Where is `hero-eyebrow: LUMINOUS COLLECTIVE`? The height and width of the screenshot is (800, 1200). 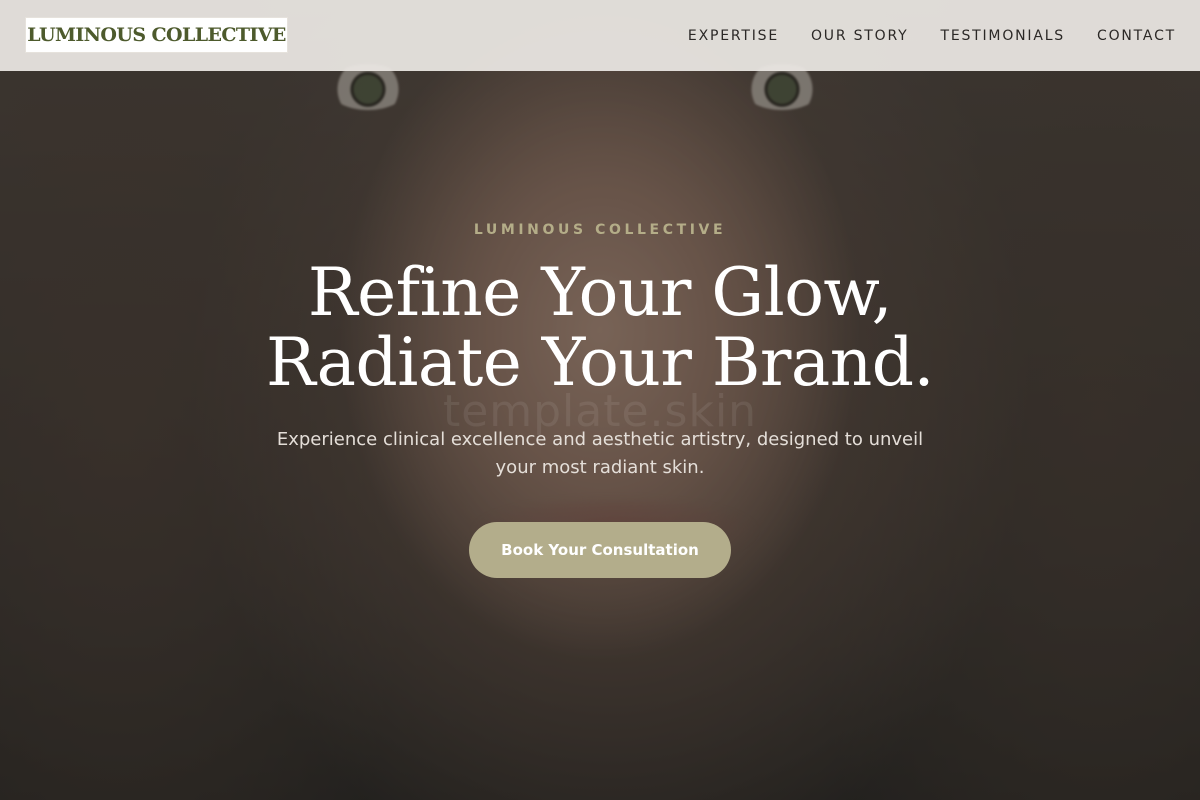 hero-eyebrow: LUMINOUS COLLECTIVE is located at coordinates (600, 230).